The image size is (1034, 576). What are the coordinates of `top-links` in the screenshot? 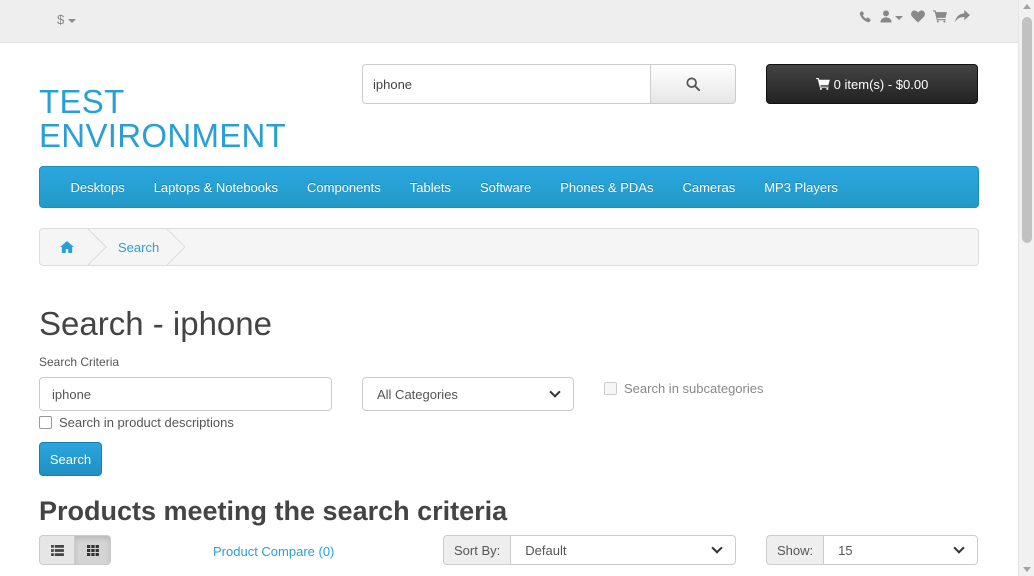 It's located at (914, 16).